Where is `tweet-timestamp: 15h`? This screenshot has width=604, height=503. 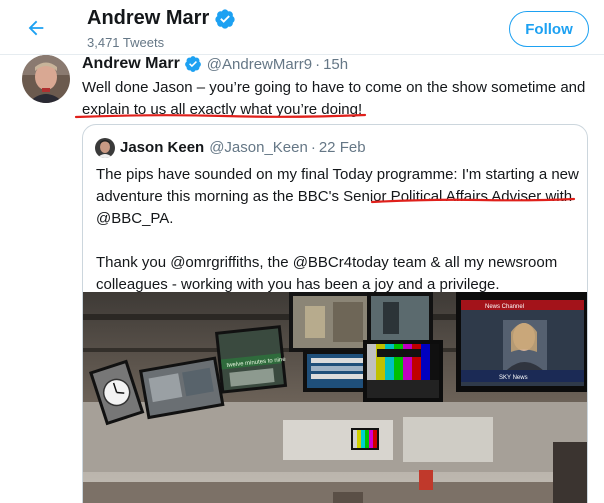 tweet-timestamp: 15h is located at coordinates (335, 64).